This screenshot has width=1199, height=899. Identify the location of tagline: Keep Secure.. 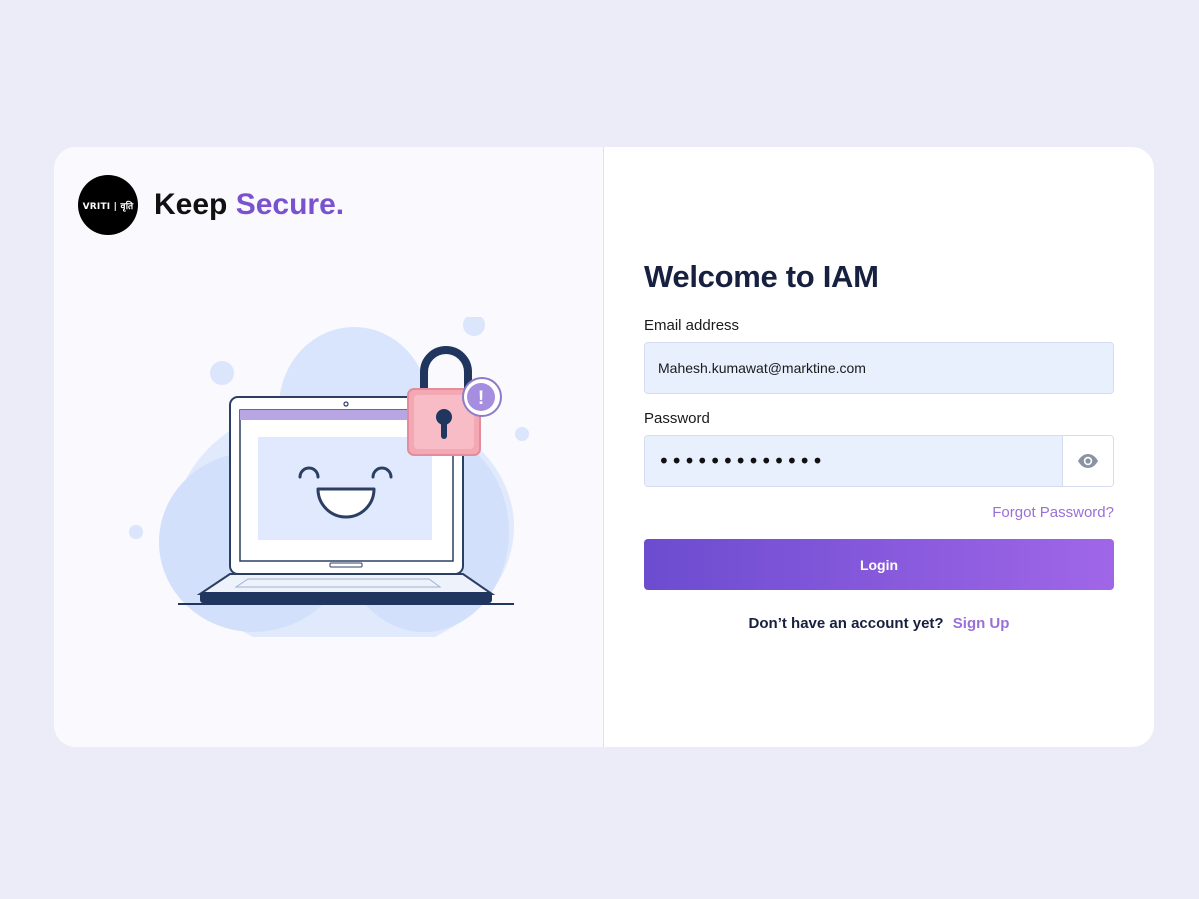
(249, 205).